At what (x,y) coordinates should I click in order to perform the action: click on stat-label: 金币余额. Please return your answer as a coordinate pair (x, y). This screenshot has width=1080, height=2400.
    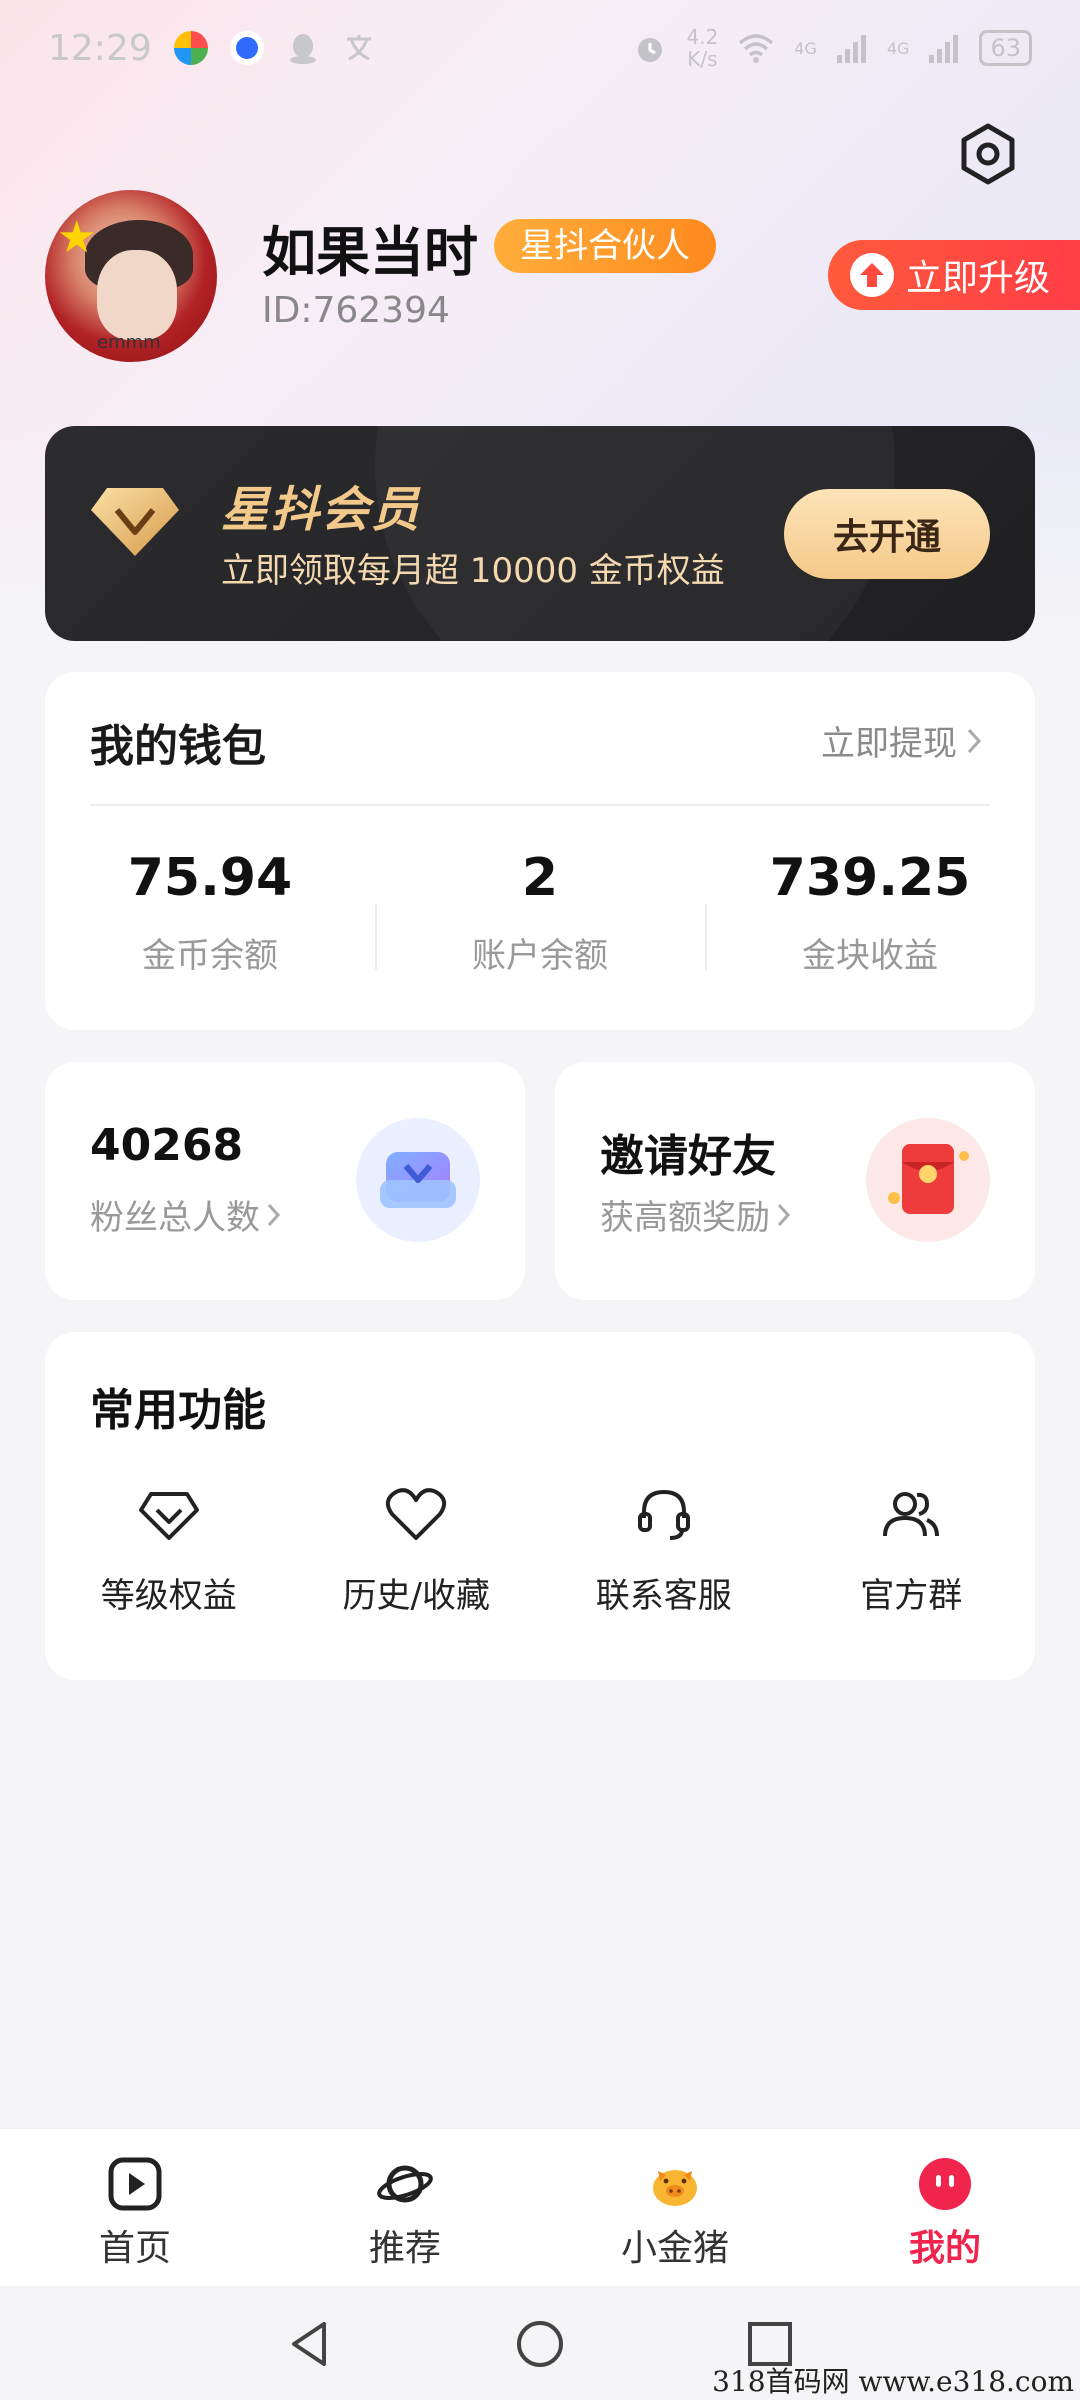
    Looking at the image, I should click on (210, 956).